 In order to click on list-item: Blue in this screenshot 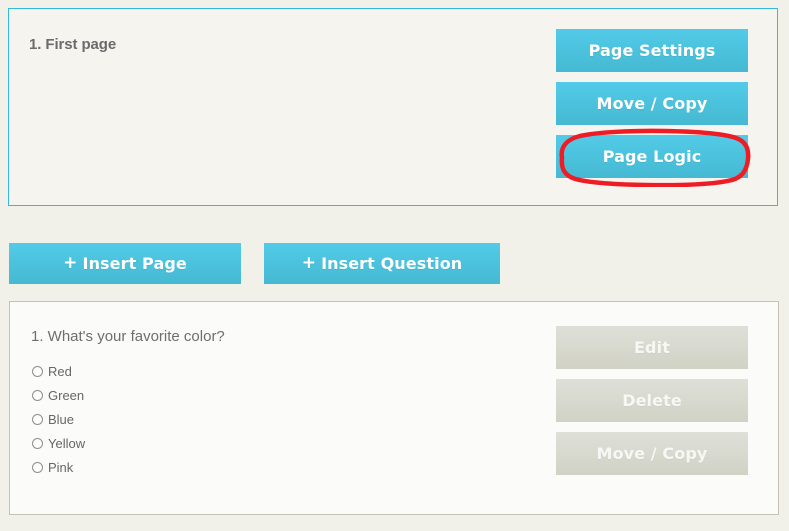, I will do `click(58, 419)`.